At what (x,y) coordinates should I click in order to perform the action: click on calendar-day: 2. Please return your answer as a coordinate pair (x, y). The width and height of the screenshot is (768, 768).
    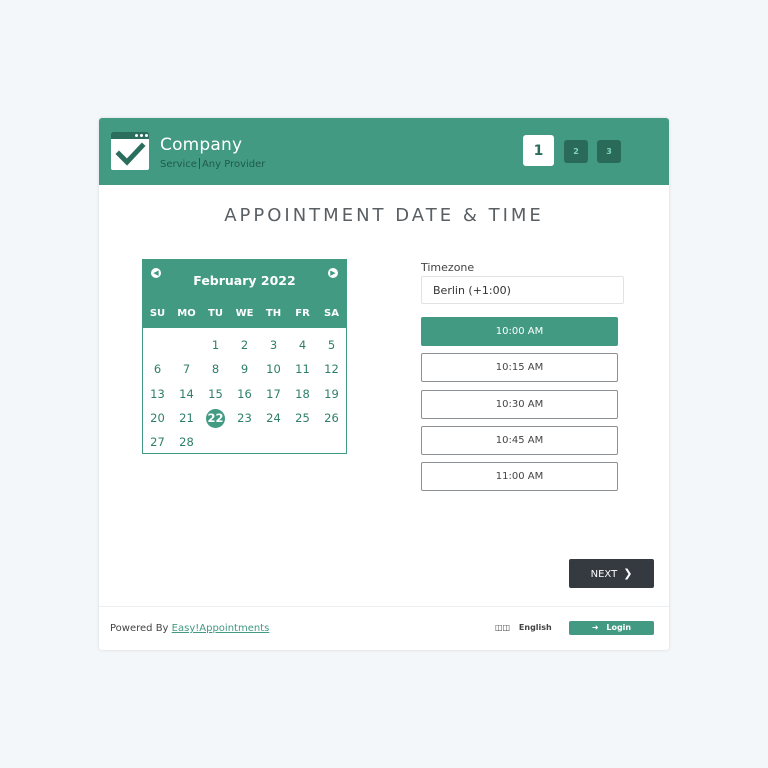
    Looking at the image, I should click on (244, 345).